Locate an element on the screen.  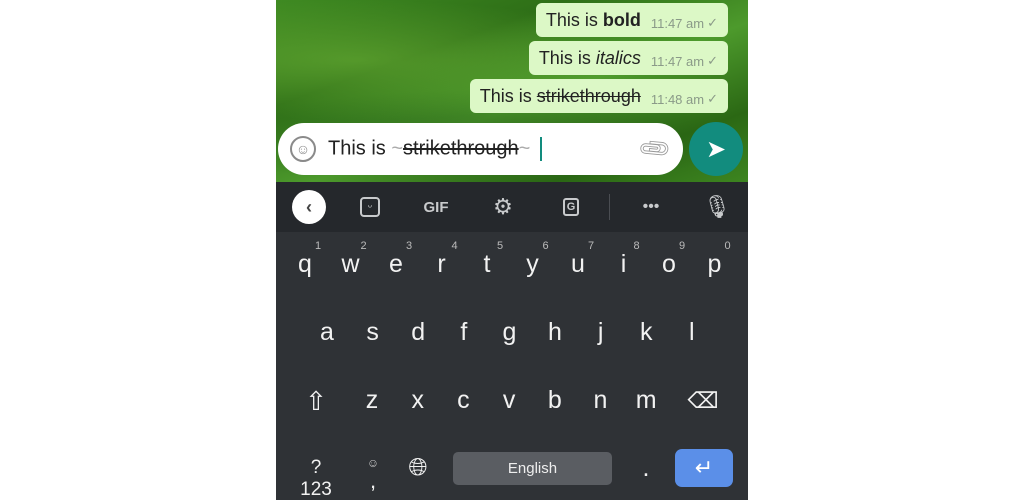
more-icon: ••• is located at coordinates (651, 207).